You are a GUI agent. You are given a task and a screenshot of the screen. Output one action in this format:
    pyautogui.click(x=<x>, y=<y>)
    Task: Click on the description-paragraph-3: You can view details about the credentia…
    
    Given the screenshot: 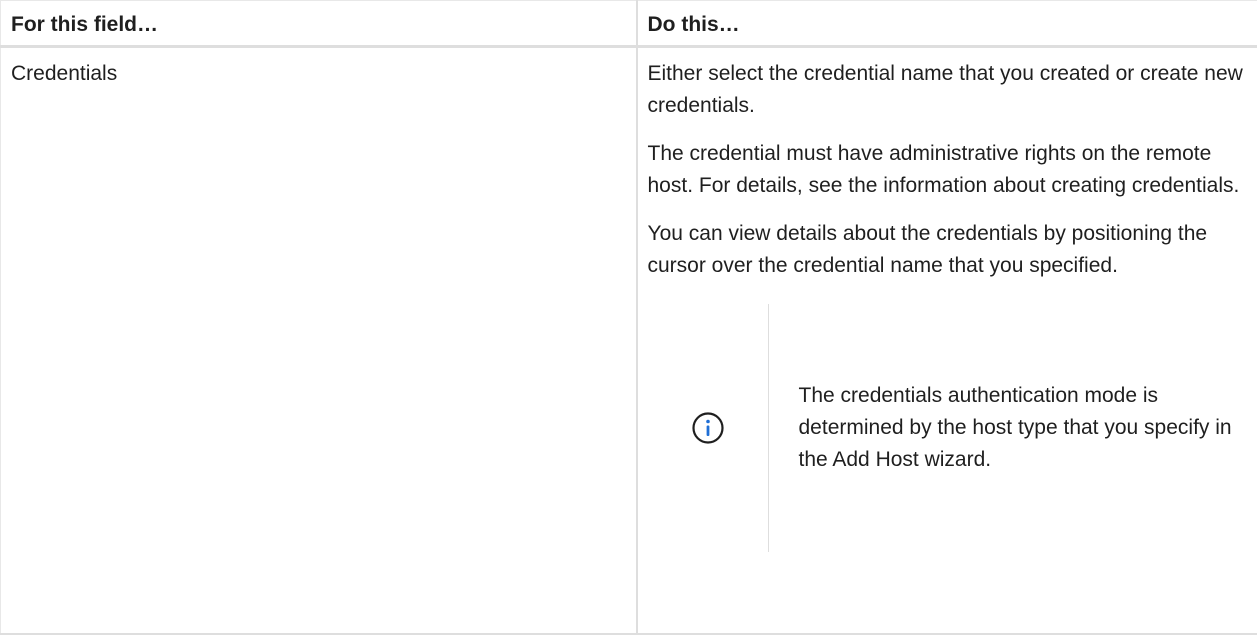 What is the action you would take?
    pyautogui.click(x=927, y=249)
    